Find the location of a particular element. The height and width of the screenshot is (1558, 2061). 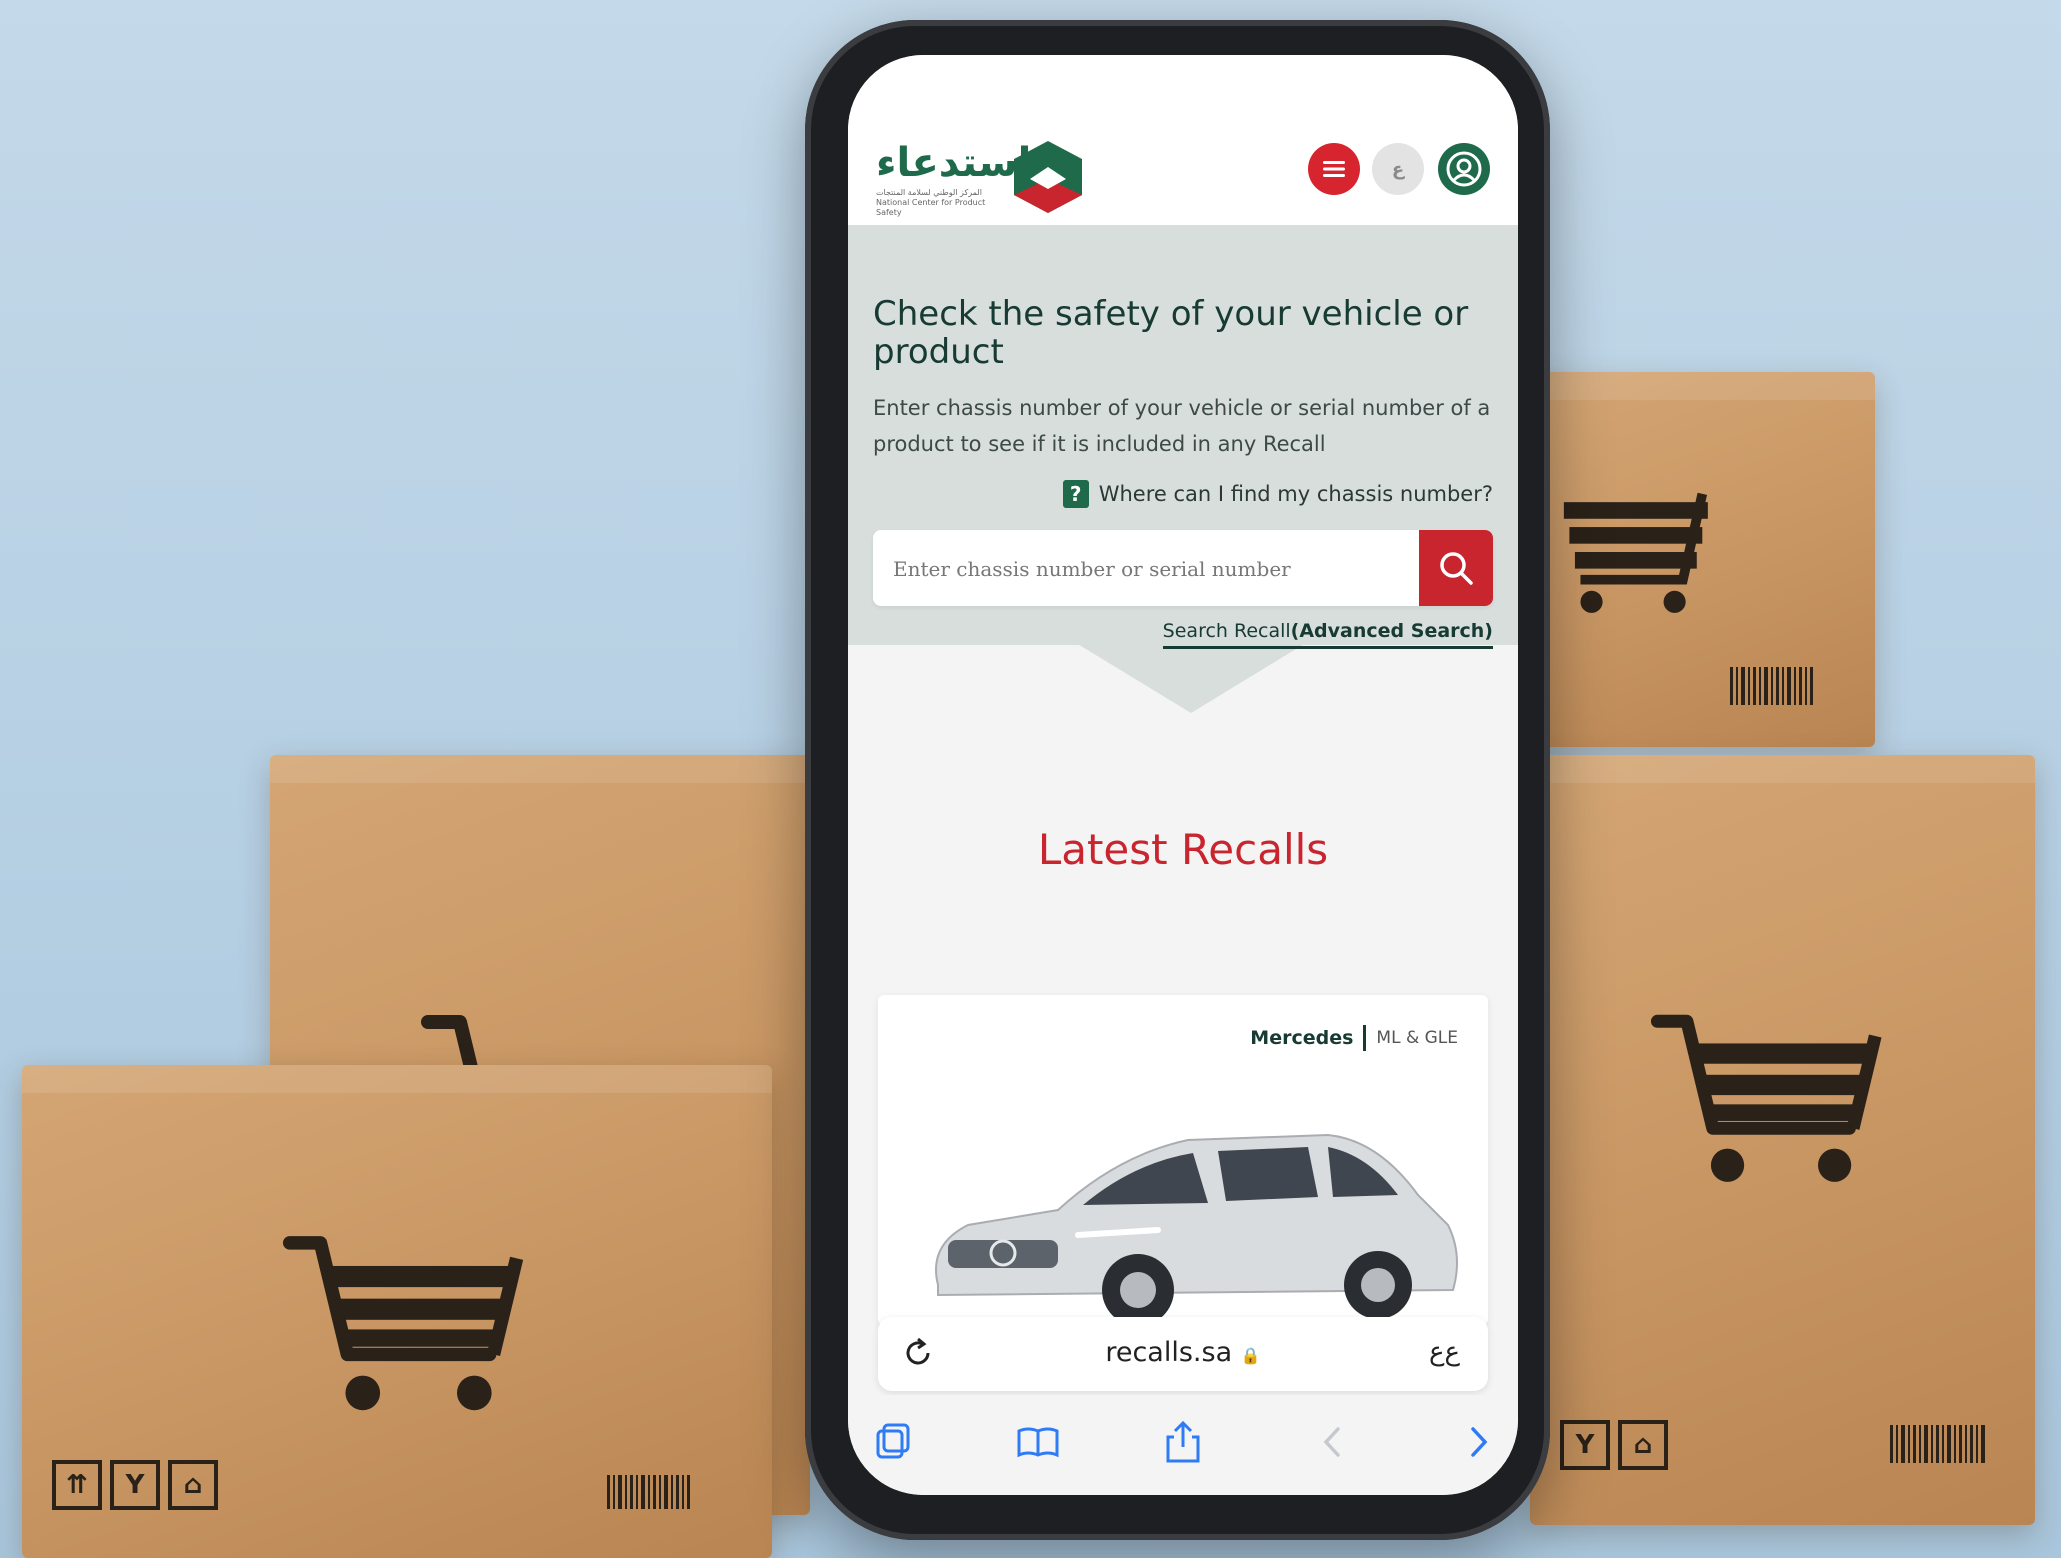

arabic-letter-icon: ع is located at coordinates (1398, 169).